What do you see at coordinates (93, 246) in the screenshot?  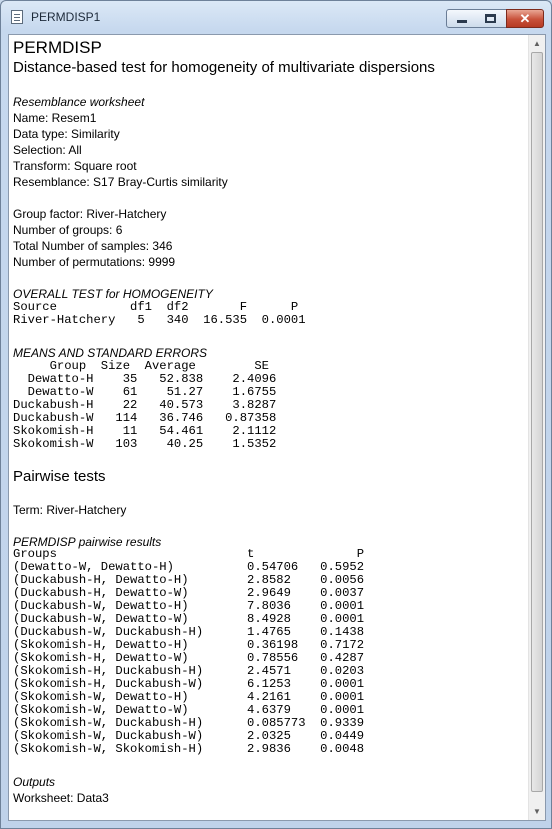 I see `info-line: Total Number of samples: 346` at bounding box center [93, 246].